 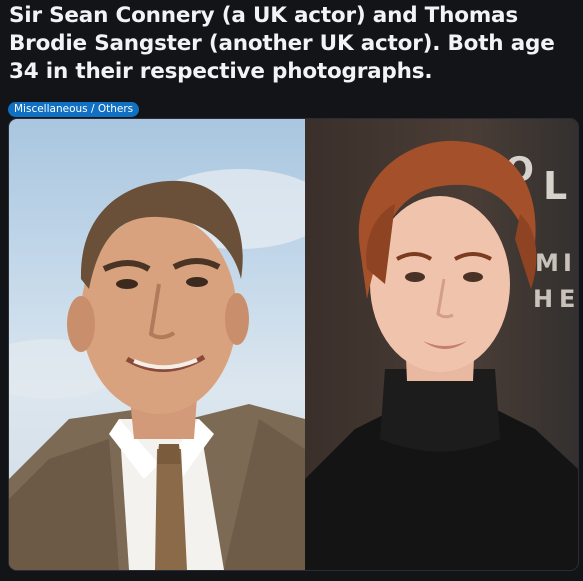 What do you see at coordinates (567, 299) in the screenshot?
I see `backdrop-letter: E` at bounding box center [567, 299].